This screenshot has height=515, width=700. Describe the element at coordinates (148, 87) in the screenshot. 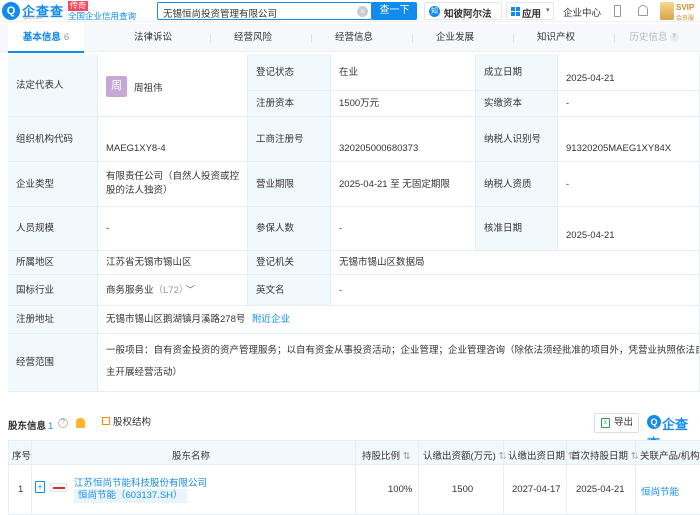

I see `legal-rep-name: 周祖伟` at that location.